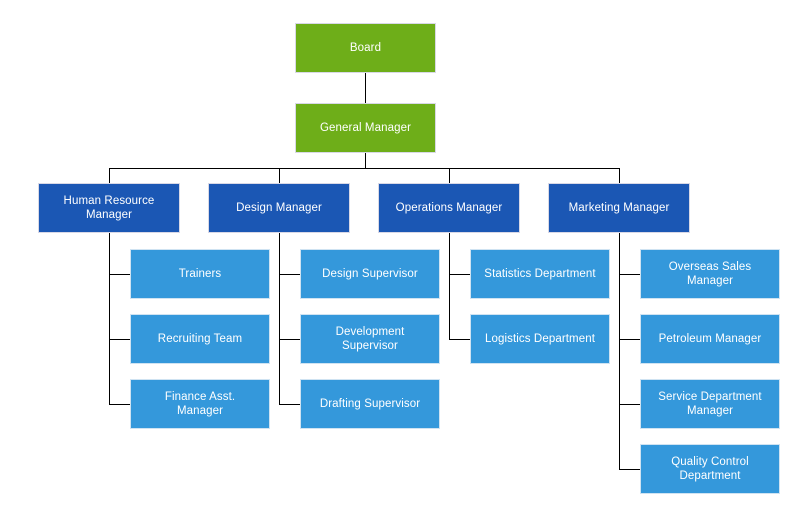  I want to click on connector-stub-logistics-department, so click(459, 339).